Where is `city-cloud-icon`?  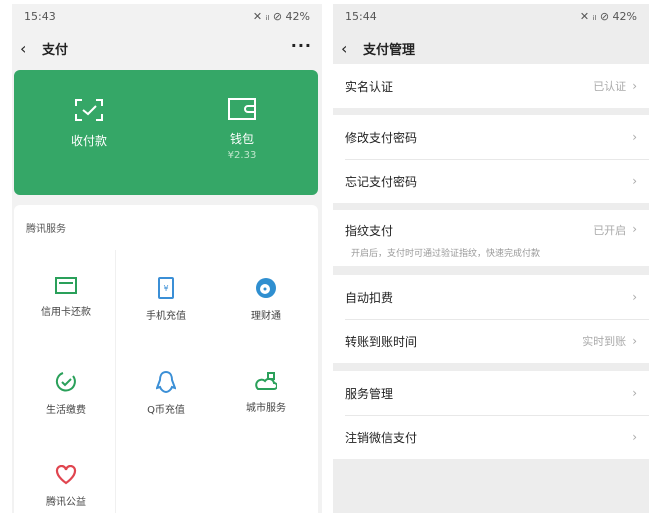
city-cloud-icon is located at coordinates (266, 381).